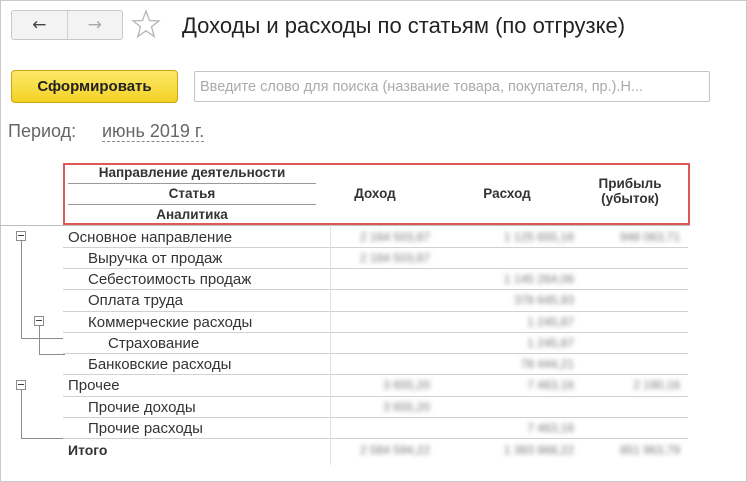  I want to click on cell-profit: 2 190,16, so click(656, 385).